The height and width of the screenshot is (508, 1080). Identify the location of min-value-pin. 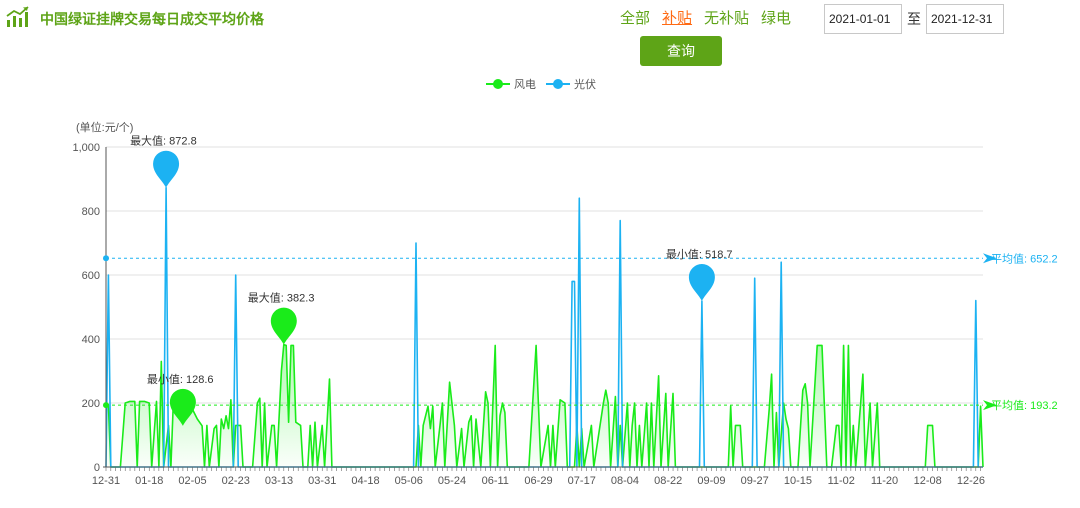
(701, 283).